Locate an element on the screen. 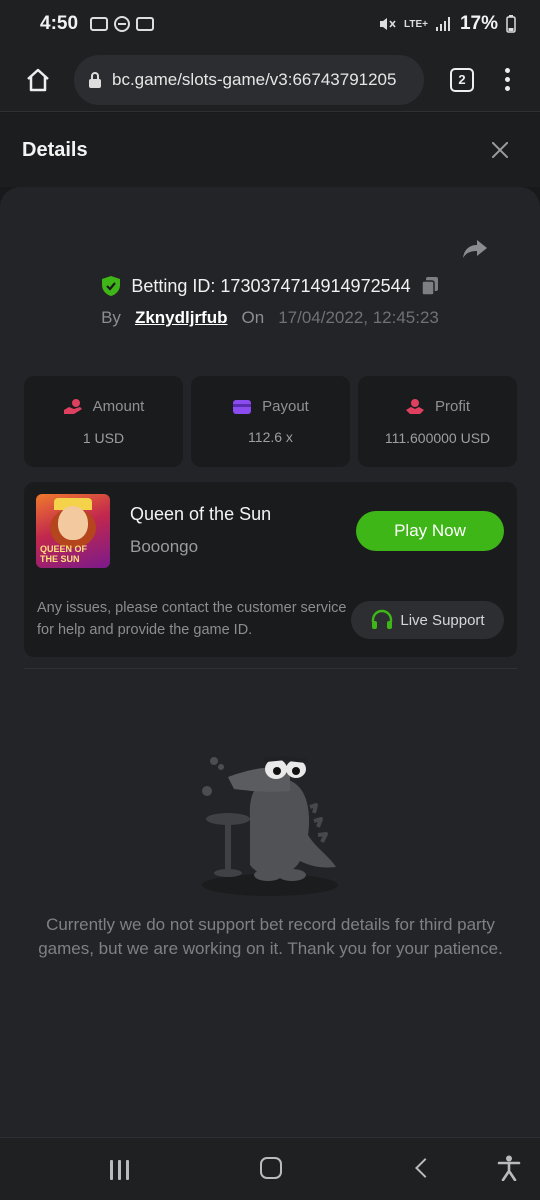 The width and height of the screenshot is (540, 1200). payout-card: Payout 112.6 x is located at coordinates (270, 421).